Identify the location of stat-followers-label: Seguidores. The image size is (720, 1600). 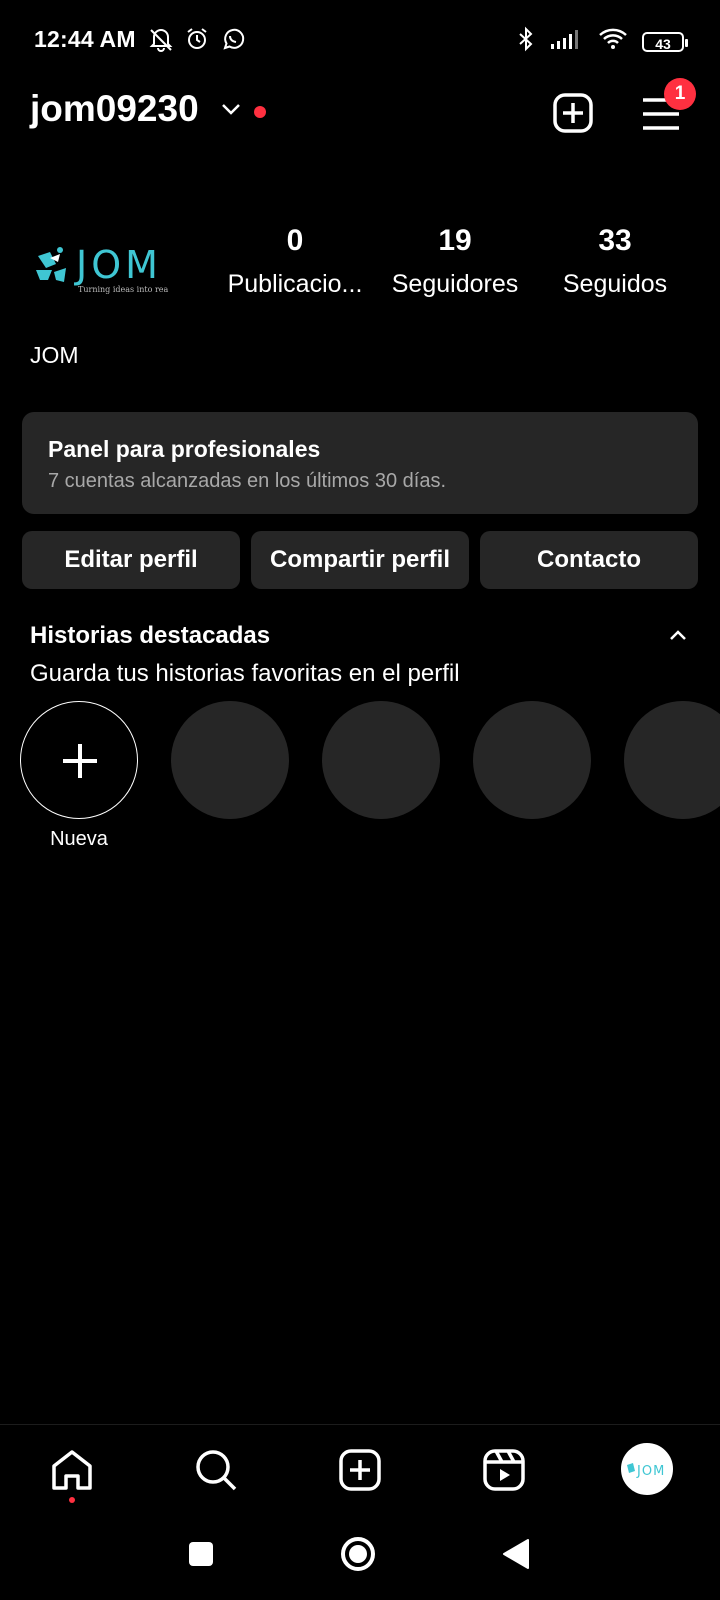
(455, 284).